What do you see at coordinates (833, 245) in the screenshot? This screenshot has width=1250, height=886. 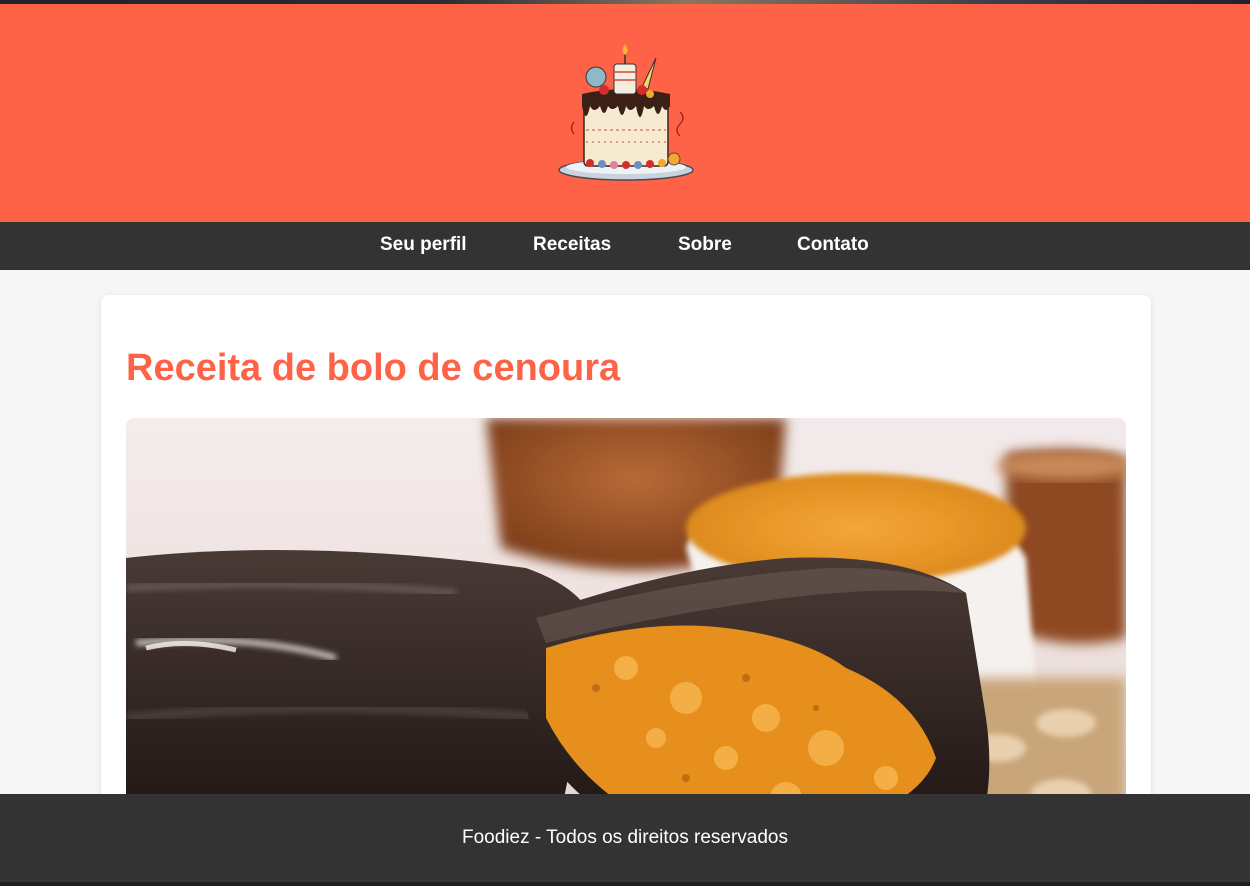 I see `nav-link-contato: Contato` at bounding box center [833, 245].